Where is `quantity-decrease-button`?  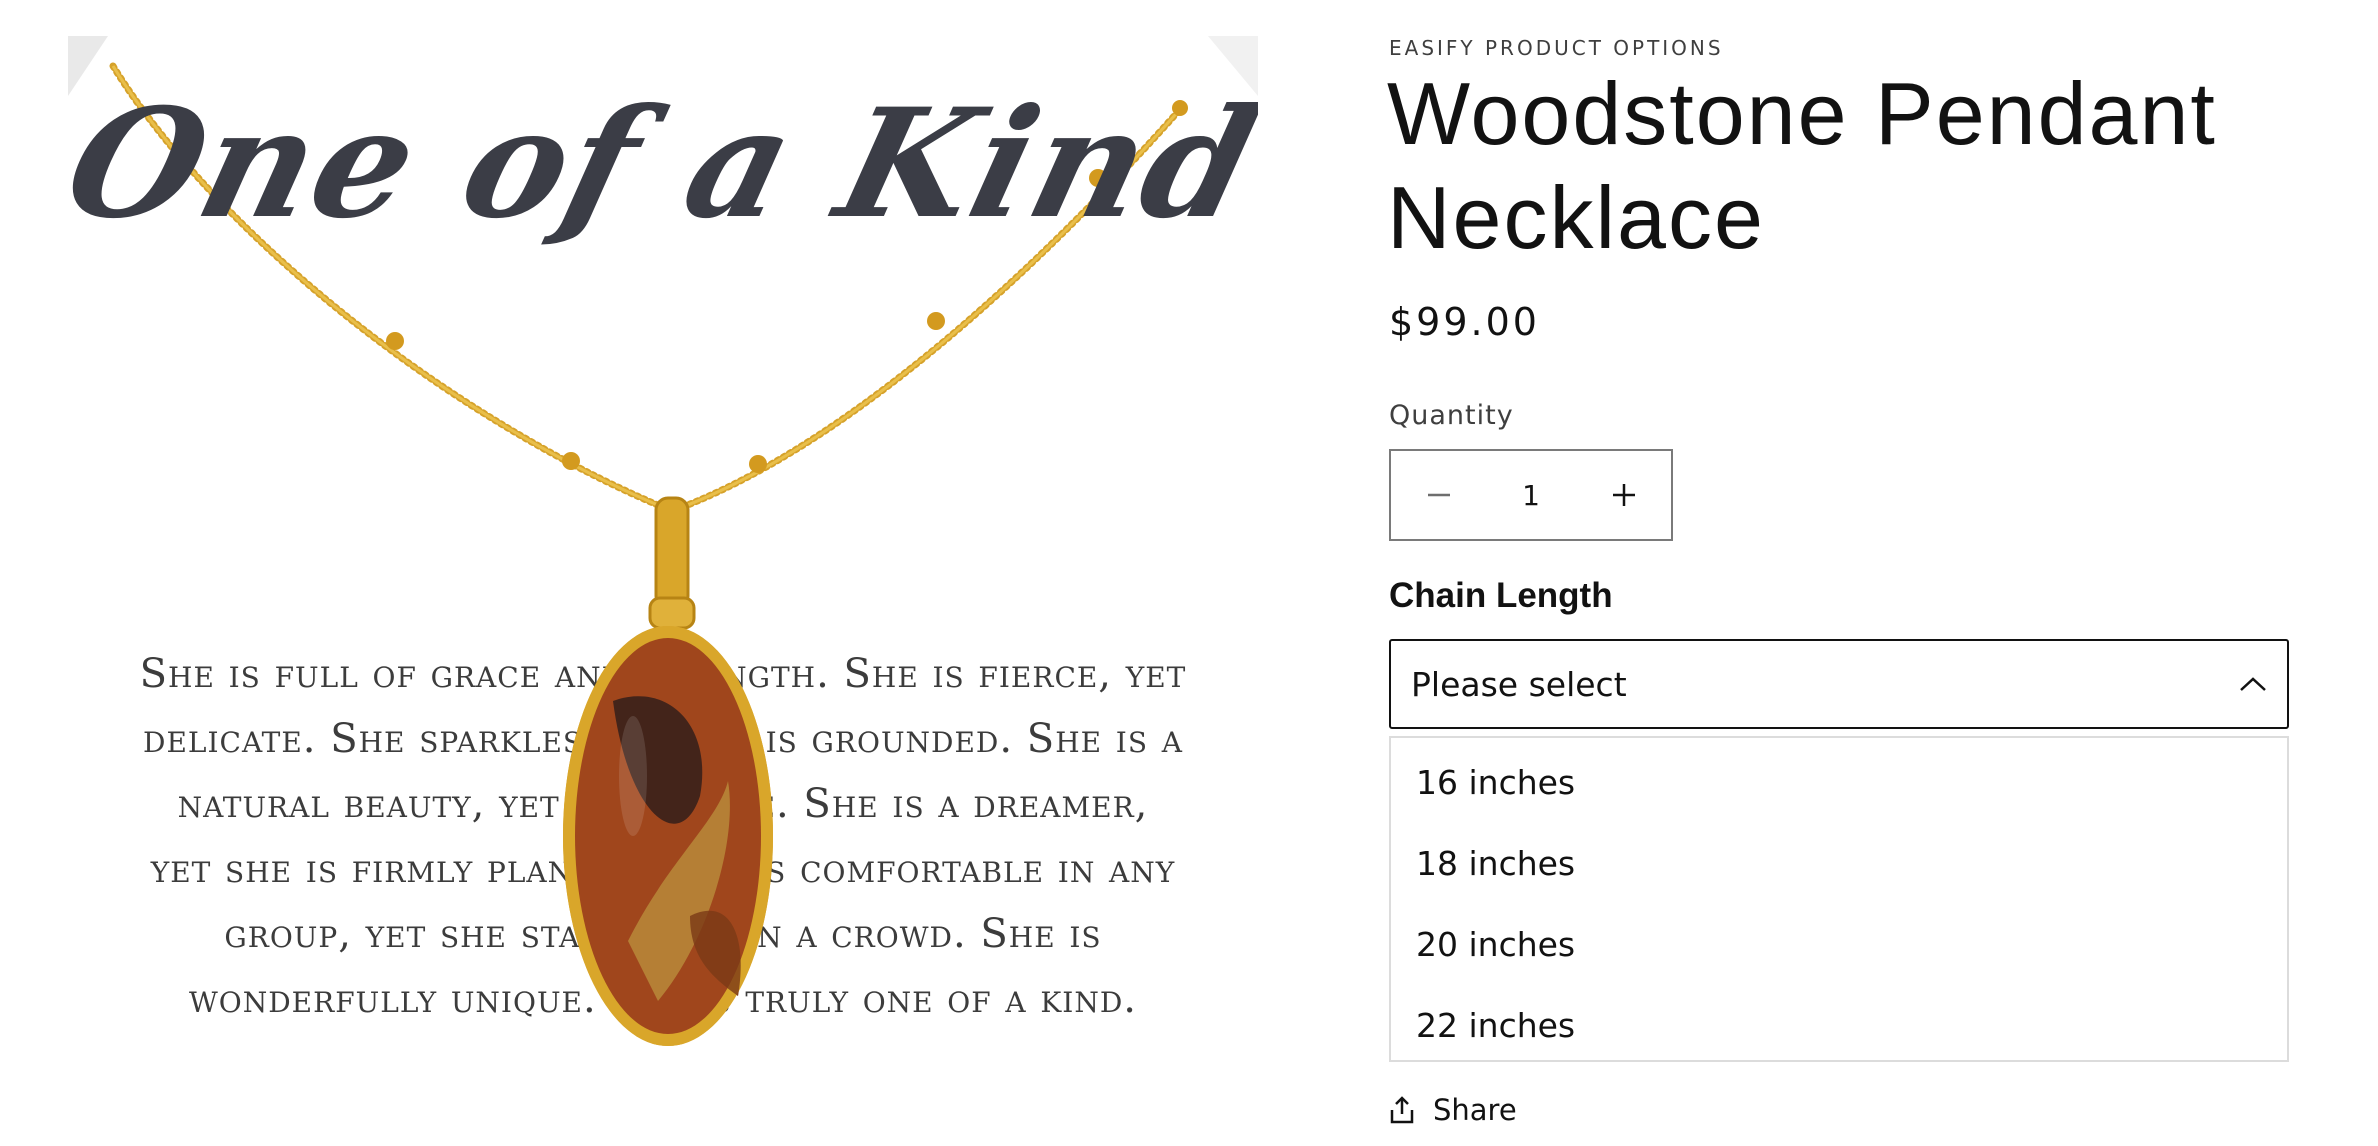
quantity-decrease-button is located at coordinates (1438, 495).